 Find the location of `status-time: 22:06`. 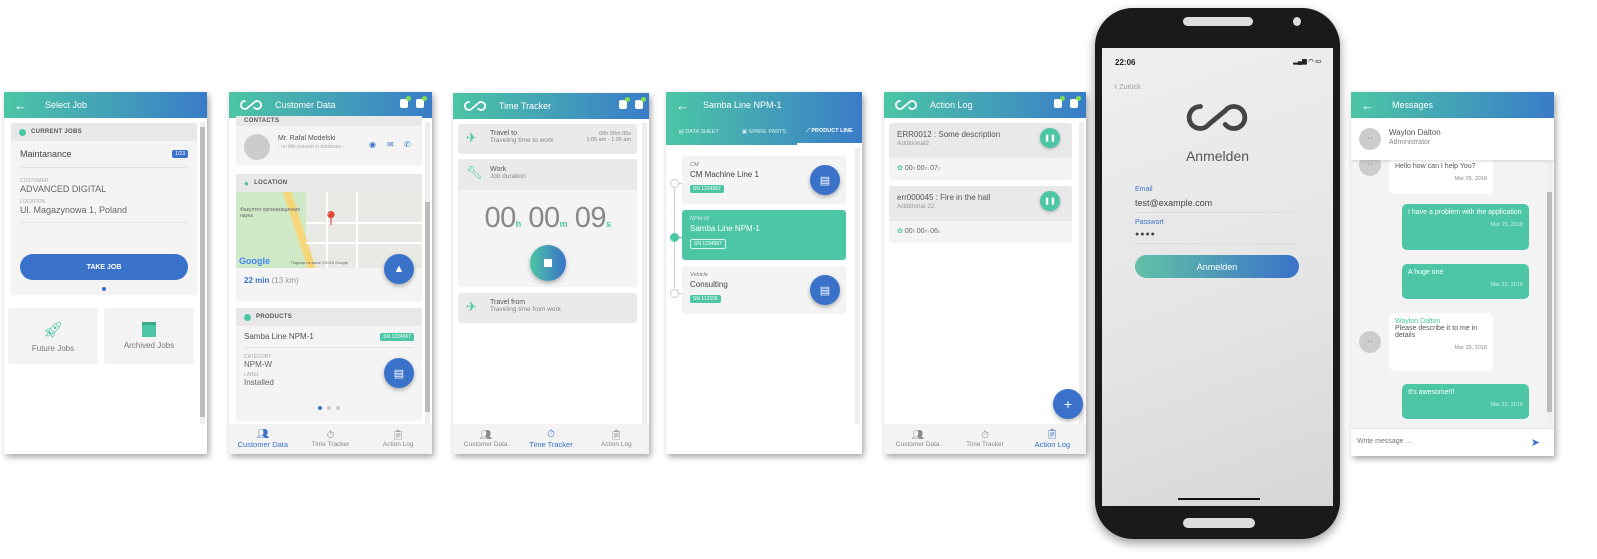

status-time: 22:06 is located at coordinates (1125, 62).